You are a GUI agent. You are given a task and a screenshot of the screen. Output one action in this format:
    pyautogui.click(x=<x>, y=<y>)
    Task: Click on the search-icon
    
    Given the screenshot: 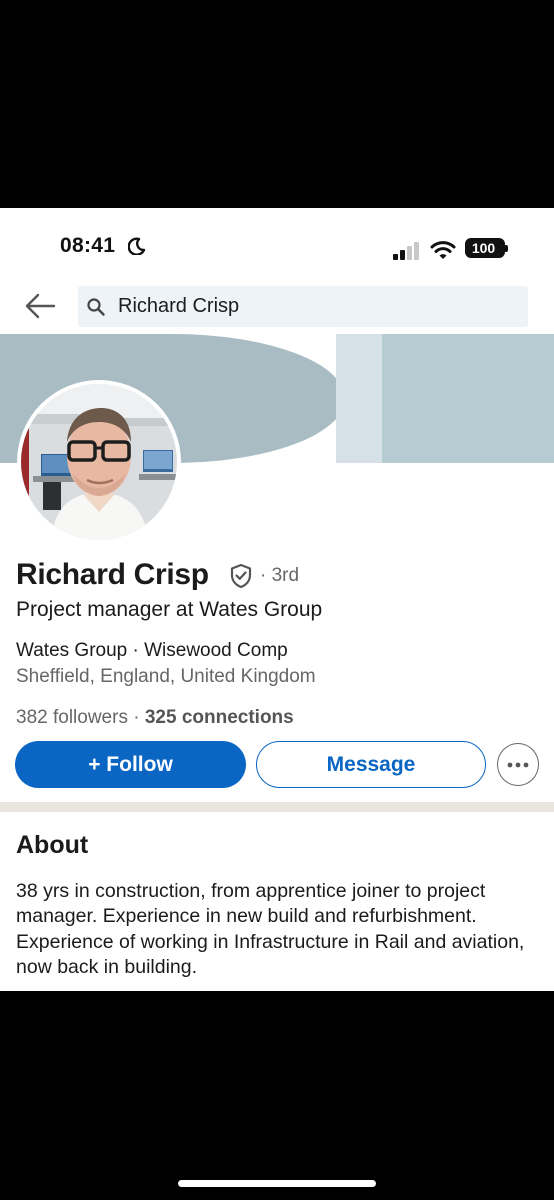 What is the action you would take?
    pyautogui.click(x=96, y=307)
    